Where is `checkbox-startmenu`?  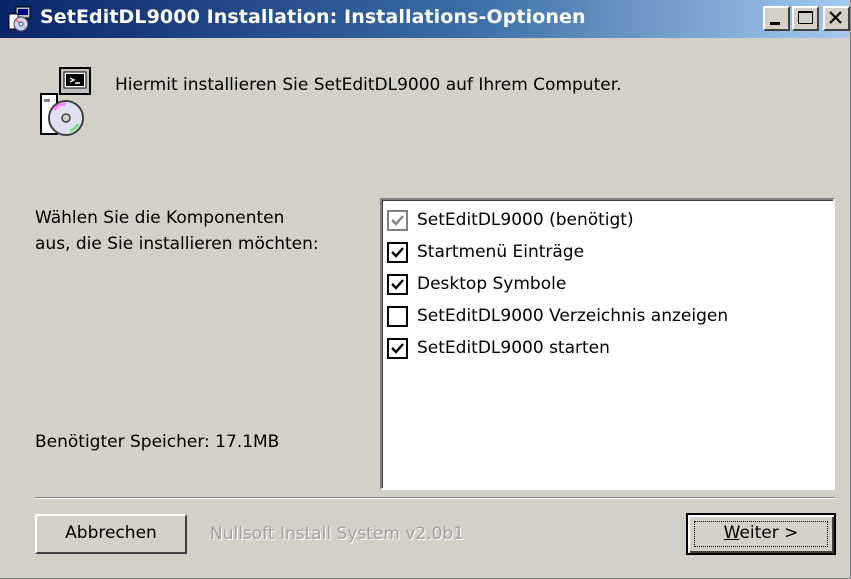
checkbox-startmenu is located at coordinates (397, 252).